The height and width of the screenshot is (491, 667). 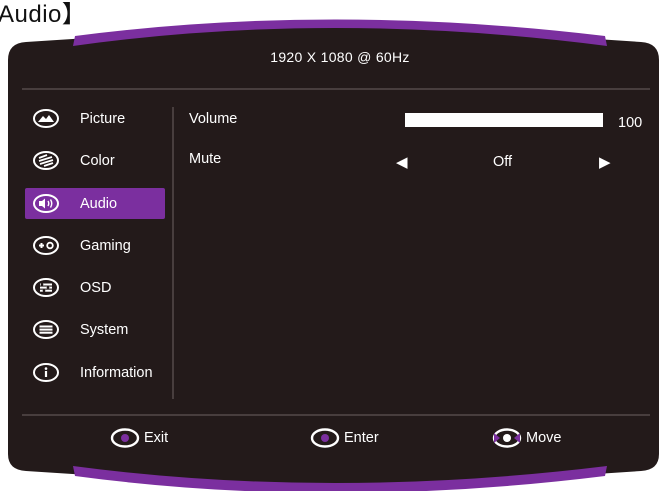 What do you see at coordinates (46, 245) in the screenshot?
I see `gaming-icon` at bounding box center [46, 245].